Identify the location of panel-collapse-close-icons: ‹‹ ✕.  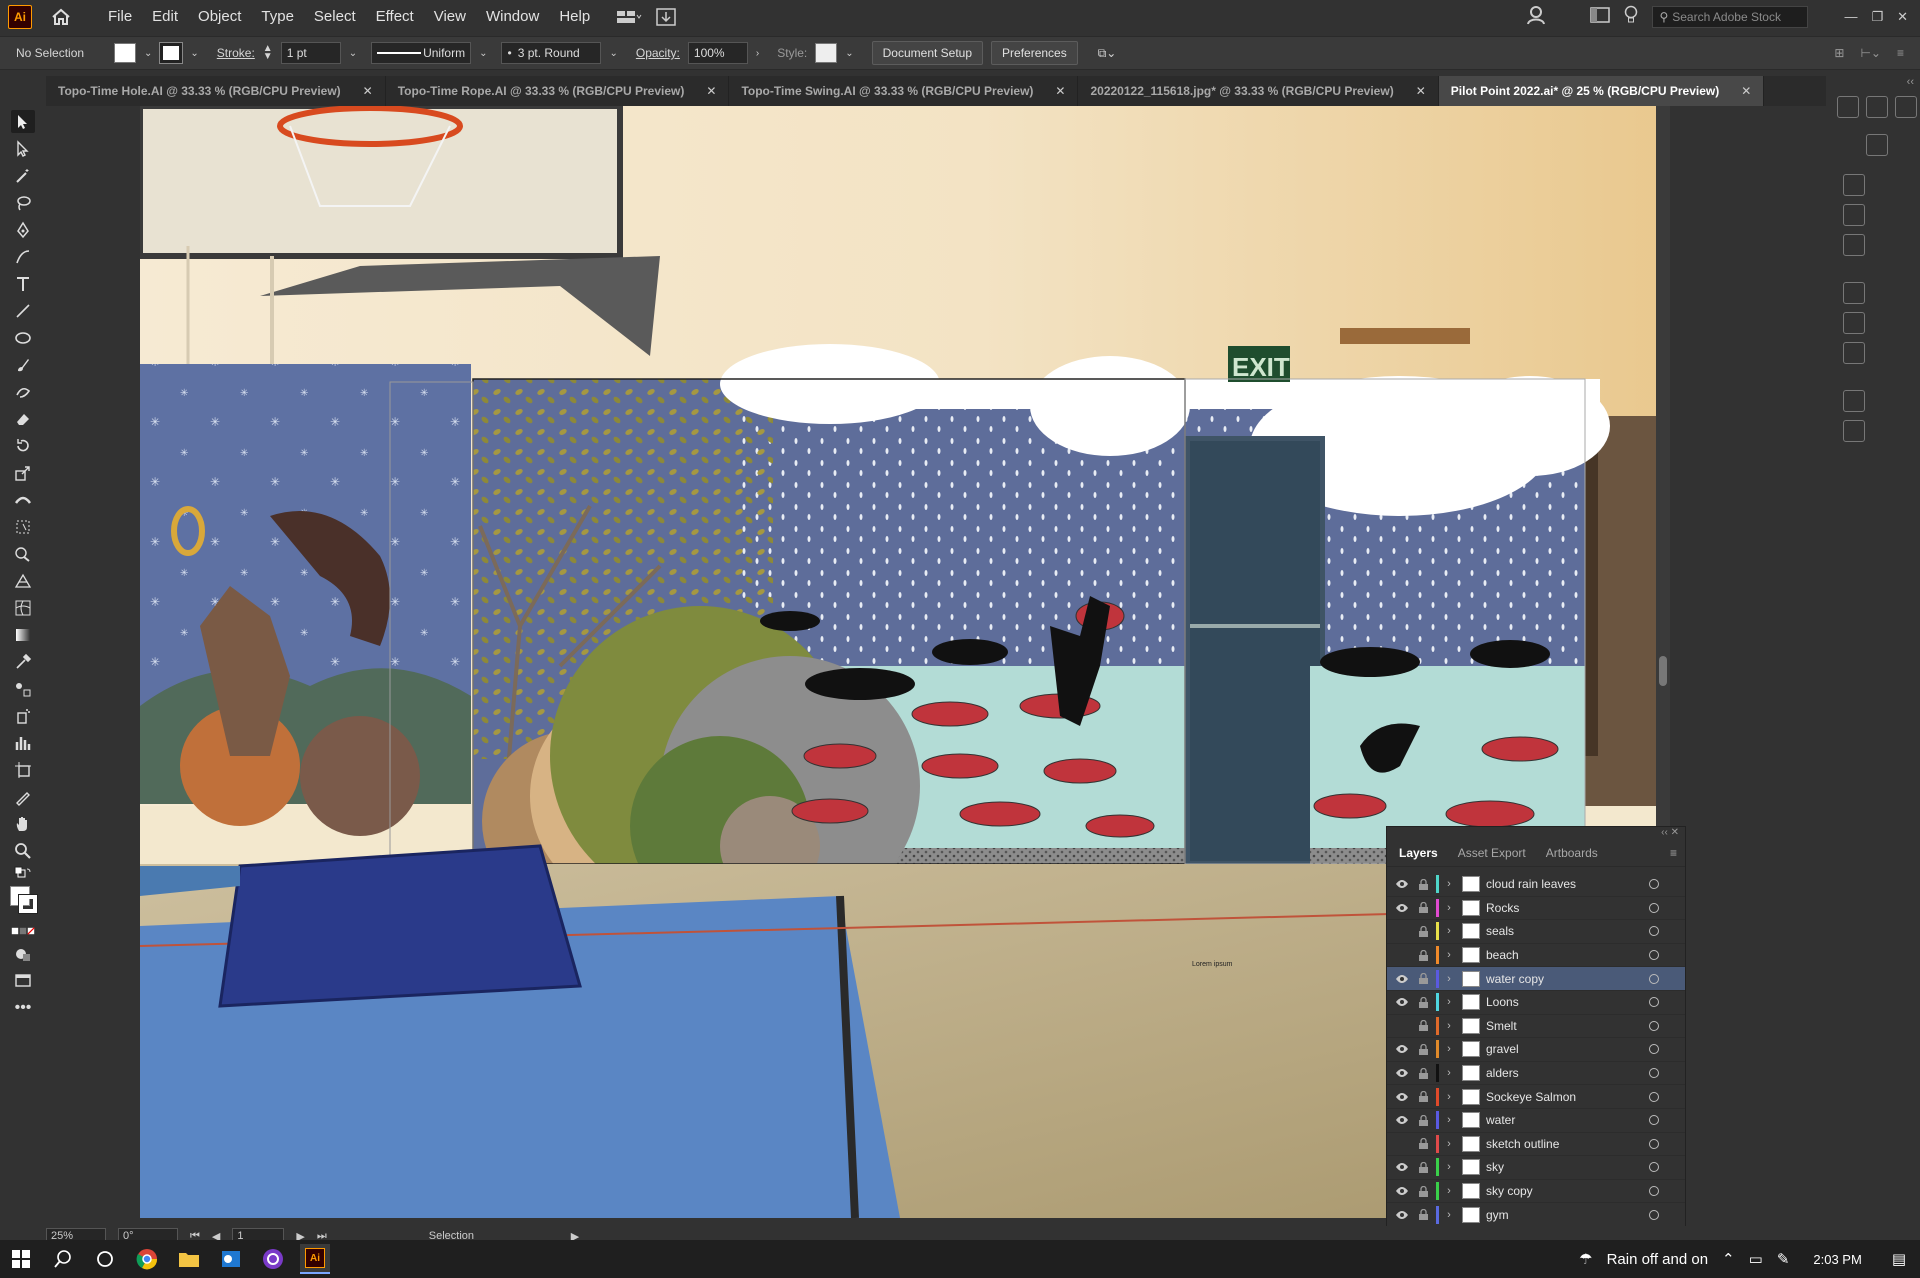
(1536, 833).